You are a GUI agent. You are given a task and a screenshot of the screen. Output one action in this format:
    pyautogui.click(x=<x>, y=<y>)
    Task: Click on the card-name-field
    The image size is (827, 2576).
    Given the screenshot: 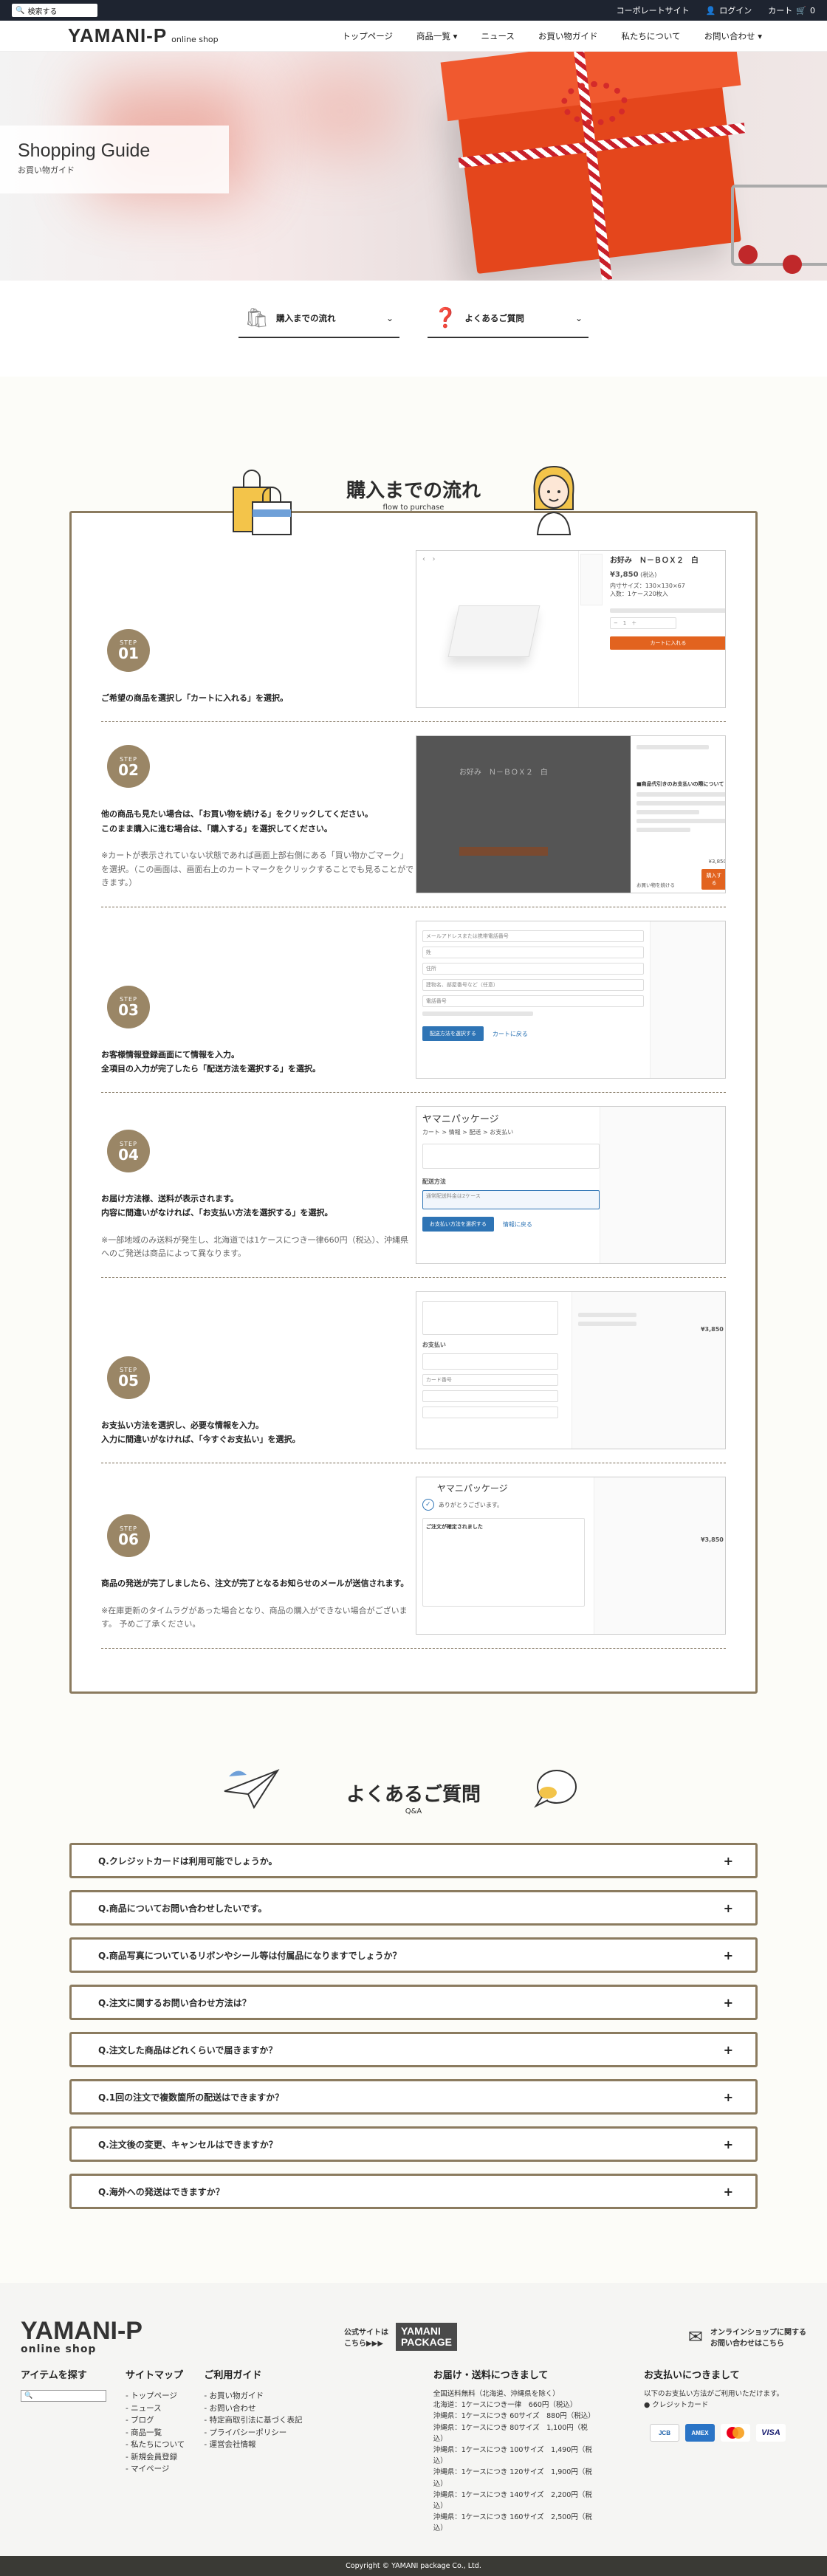 What is the action you would take?
    pyautogui.click(x=490, y=1412)
    